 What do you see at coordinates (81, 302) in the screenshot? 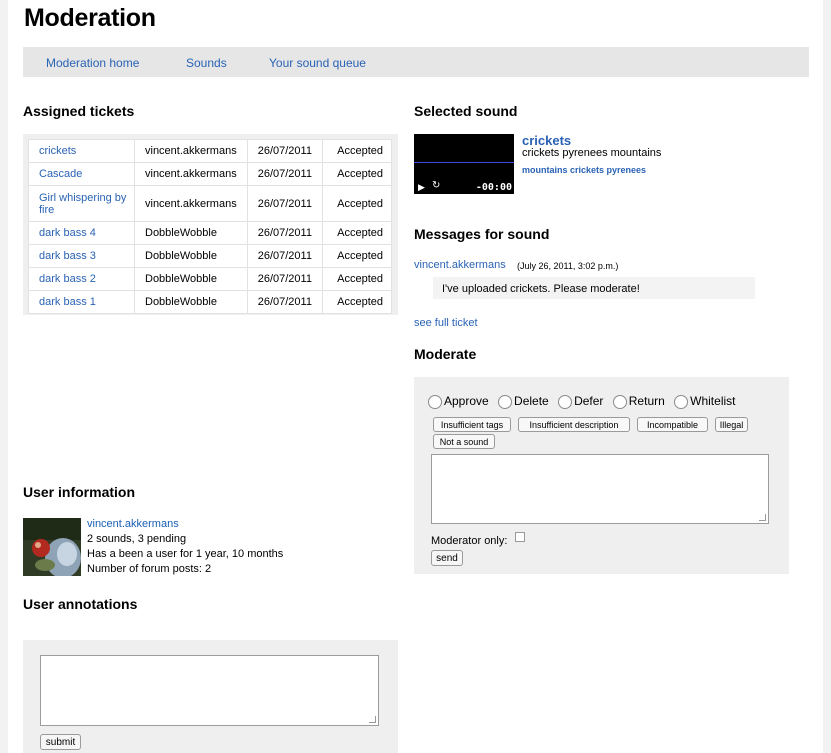
I see `ticket-sound-link: dark bass 1` at bounding box center [81, 302].